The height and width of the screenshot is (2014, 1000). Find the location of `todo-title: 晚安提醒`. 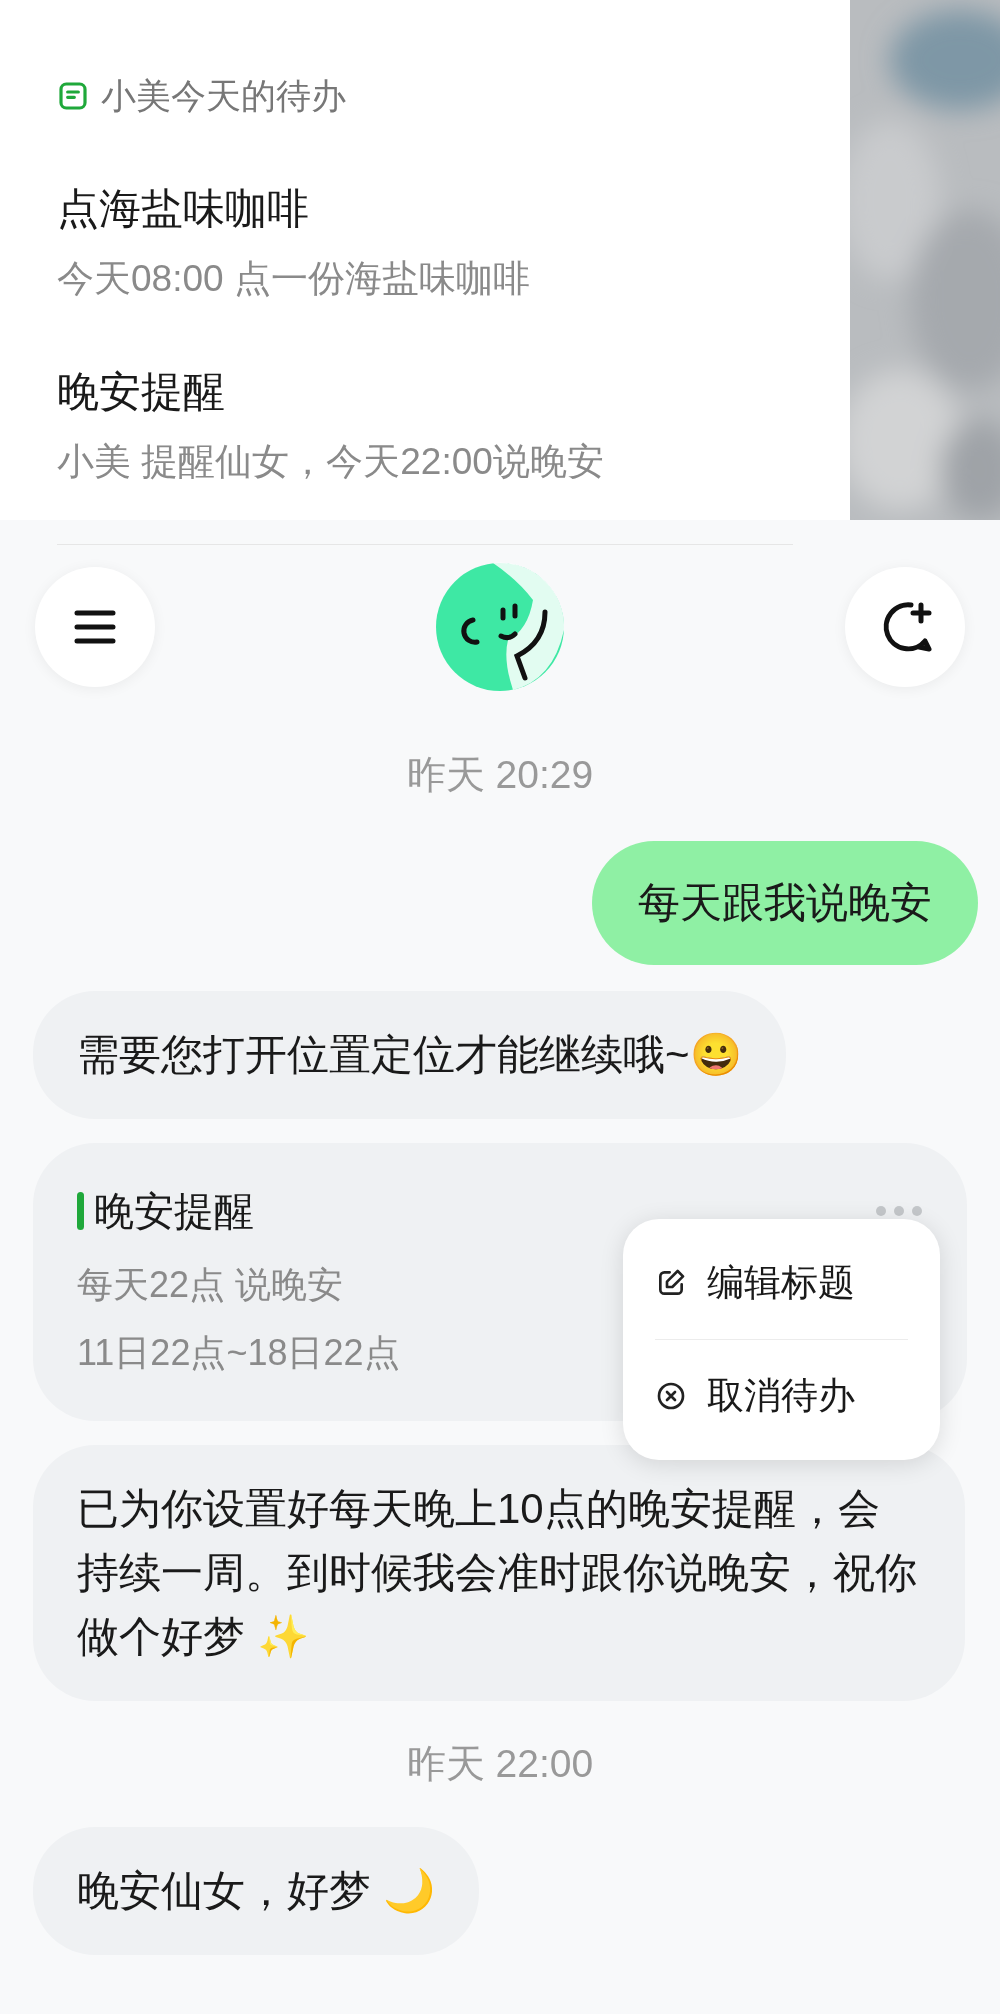

todo-title: 晚安提醒 is located at coordinates (141, 392).